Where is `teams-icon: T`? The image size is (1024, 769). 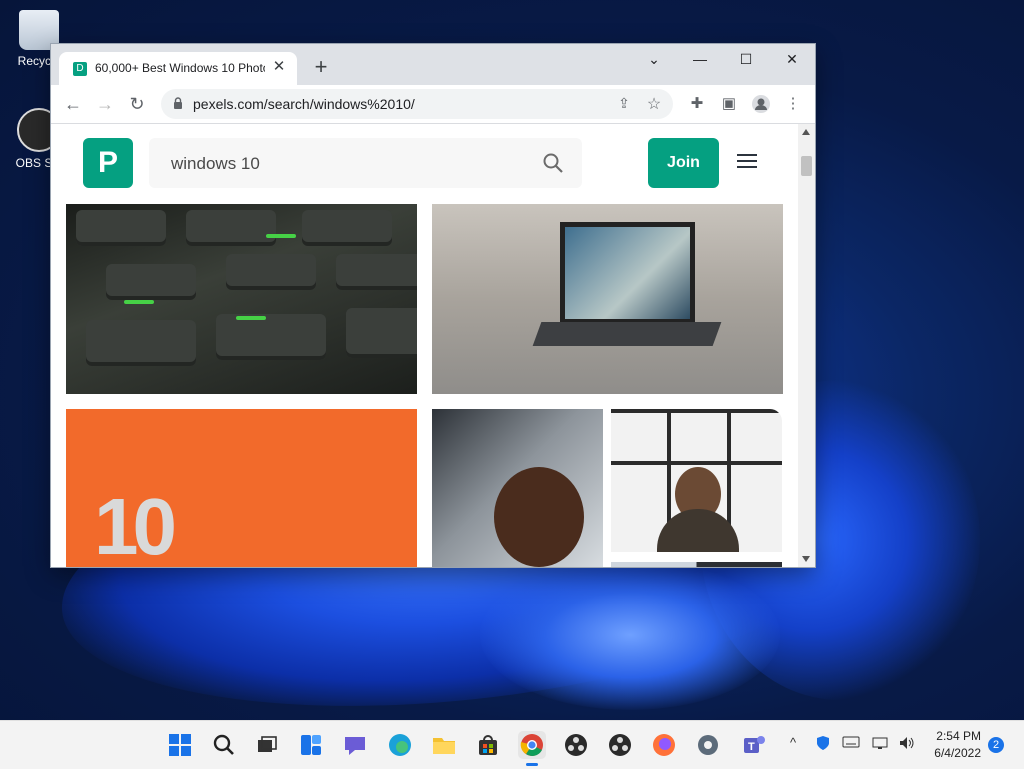
teams-icon: T is located at coordinates (754, 745).